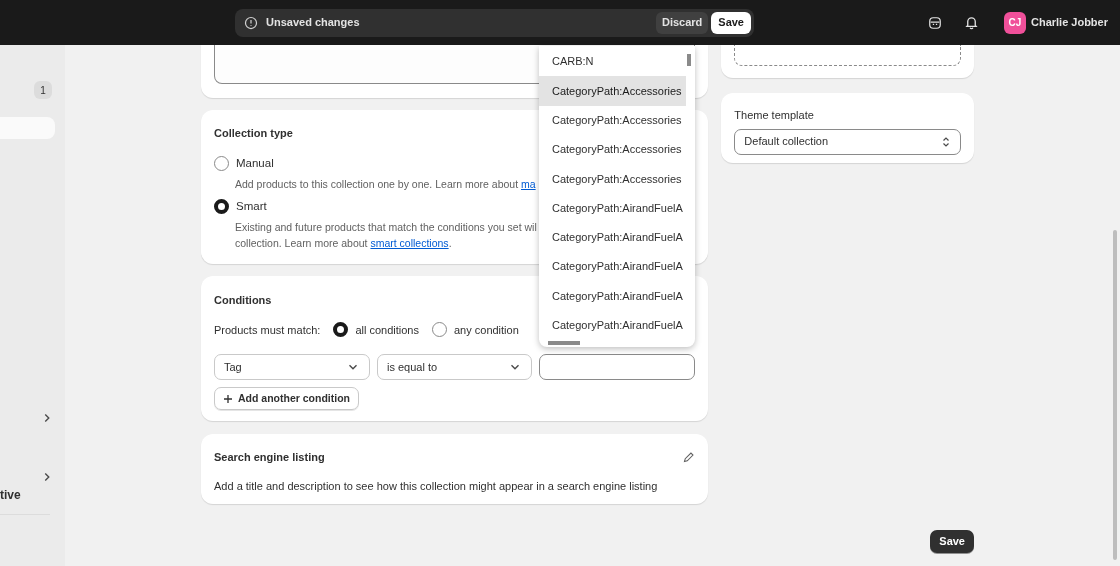 Image resolution: width=1120 pixels, height=566 pixels. What do you see at coordinates (528, 183) in the screenshot?
I see `help-link: ma` at bounding box center [528, 183].